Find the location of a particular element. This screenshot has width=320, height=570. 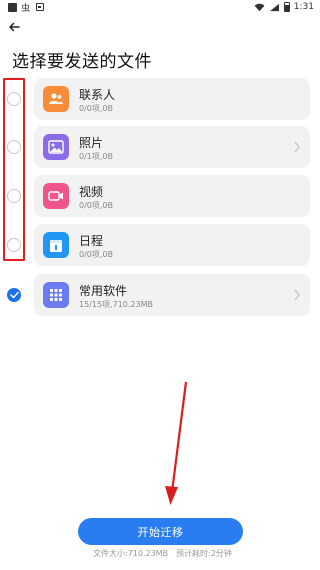

item-name: 视频 is located at coordinates (91, 192).